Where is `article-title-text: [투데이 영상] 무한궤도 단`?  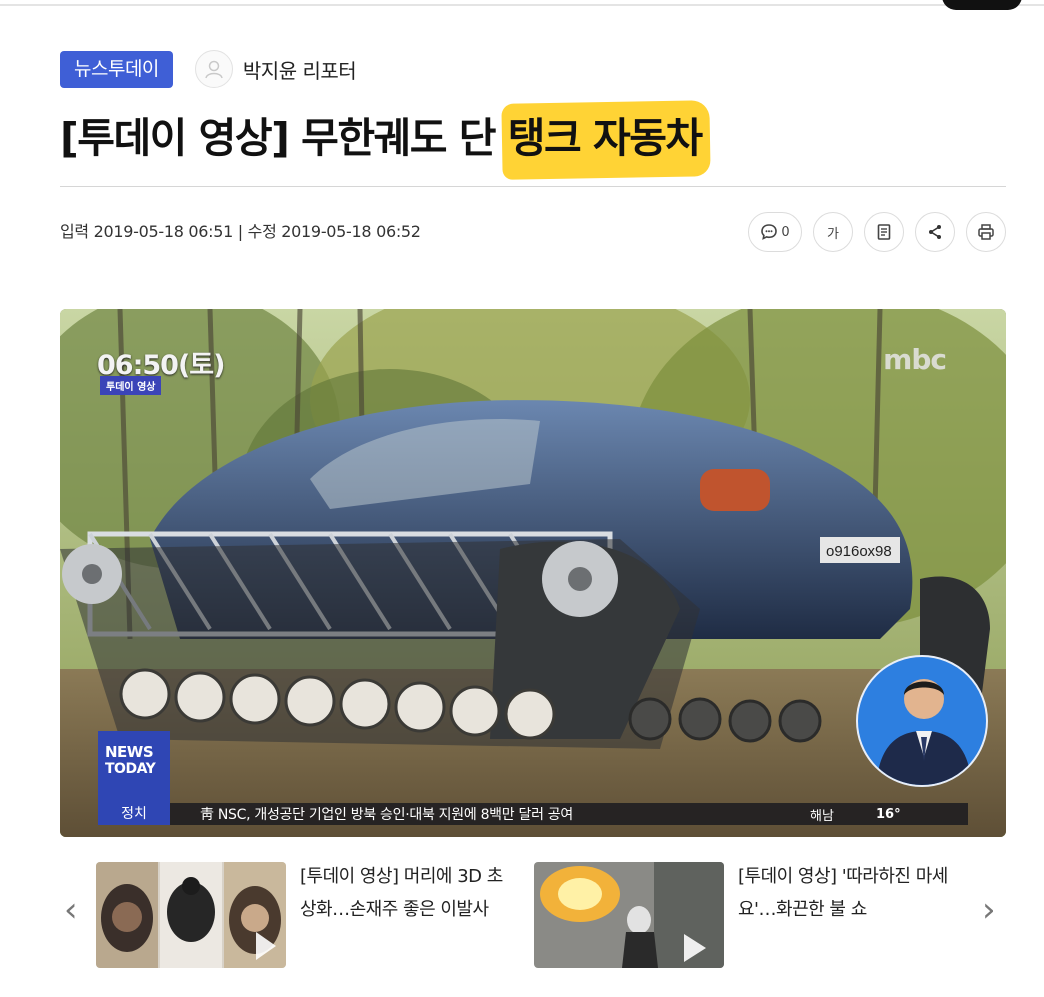 article-title-text: [투데이 영상] 무한궤도 단 is located at coordinates (284, 138).